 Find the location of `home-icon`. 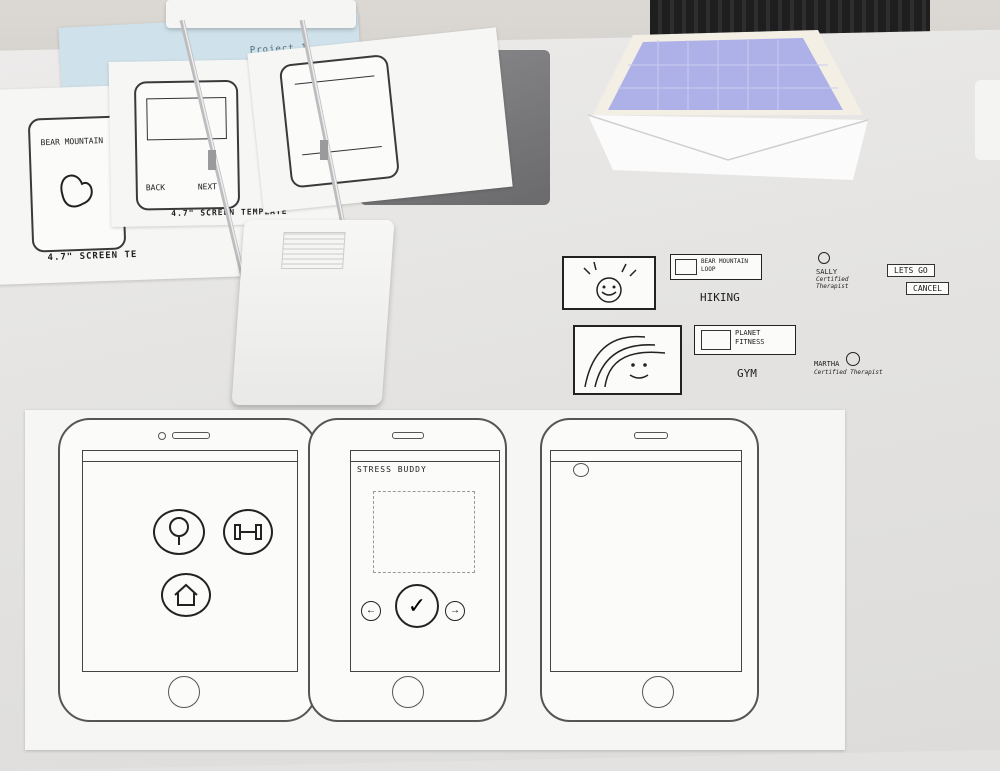

home-icon is located at coordinates (186, 594).